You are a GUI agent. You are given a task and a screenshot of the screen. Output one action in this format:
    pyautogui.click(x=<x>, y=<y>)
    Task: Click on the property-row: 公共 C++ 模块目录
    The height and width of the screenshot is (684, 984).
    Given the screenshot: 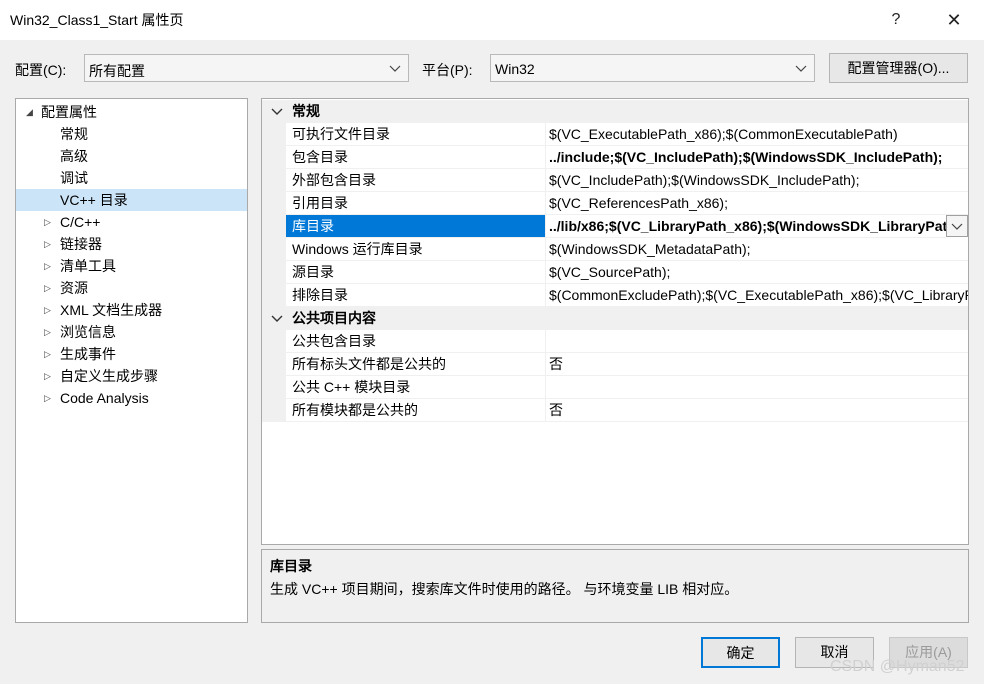 What is the action you would take?
    pyautogui.click(x=615, y=387)
    